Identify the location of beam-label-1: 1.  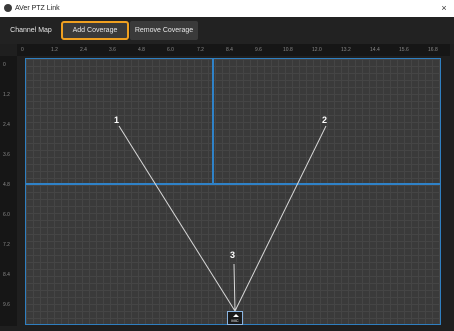
(117, 120).